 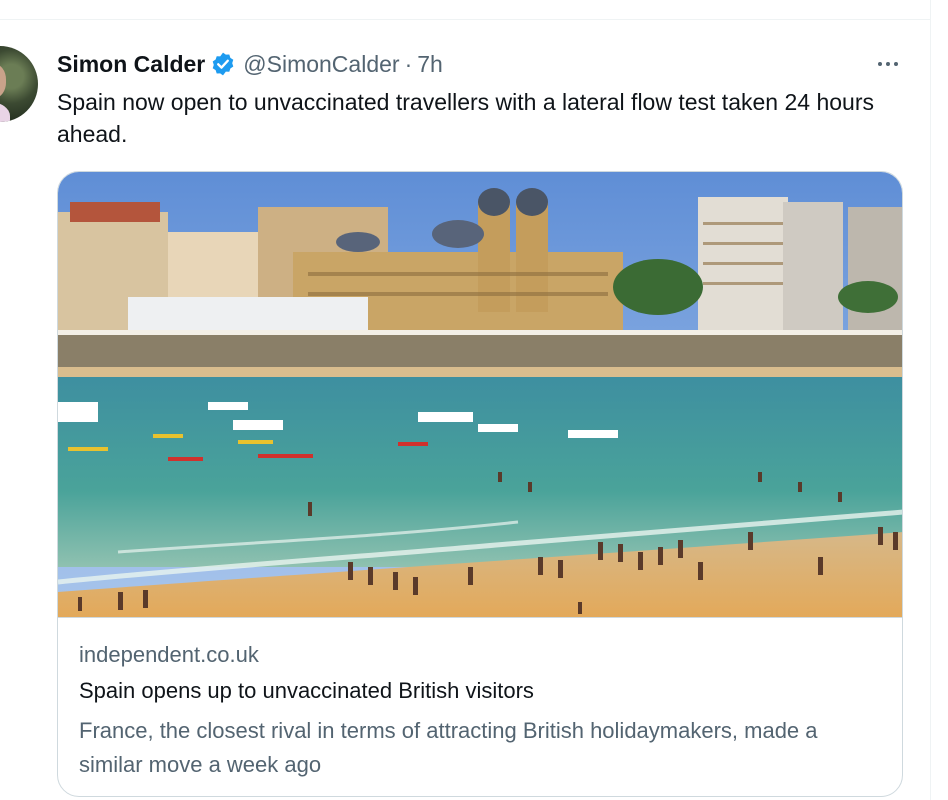 What do you see at coordinates (19, 84) in the screenshot?
I see `avatar` at bounding box center [19, 84].